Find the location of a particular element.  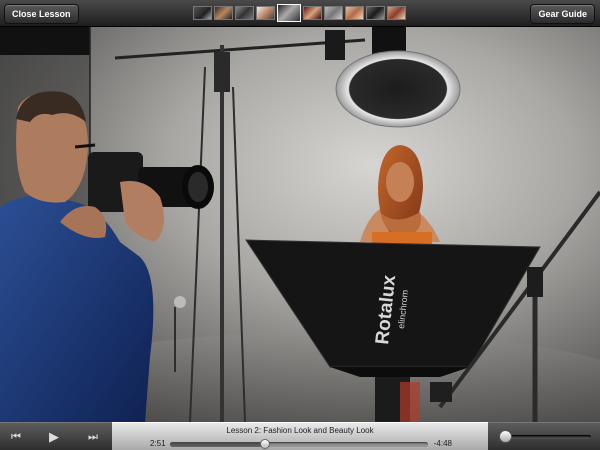

skip-forward-icon: ⏭ is located at coordinates (93, 437).